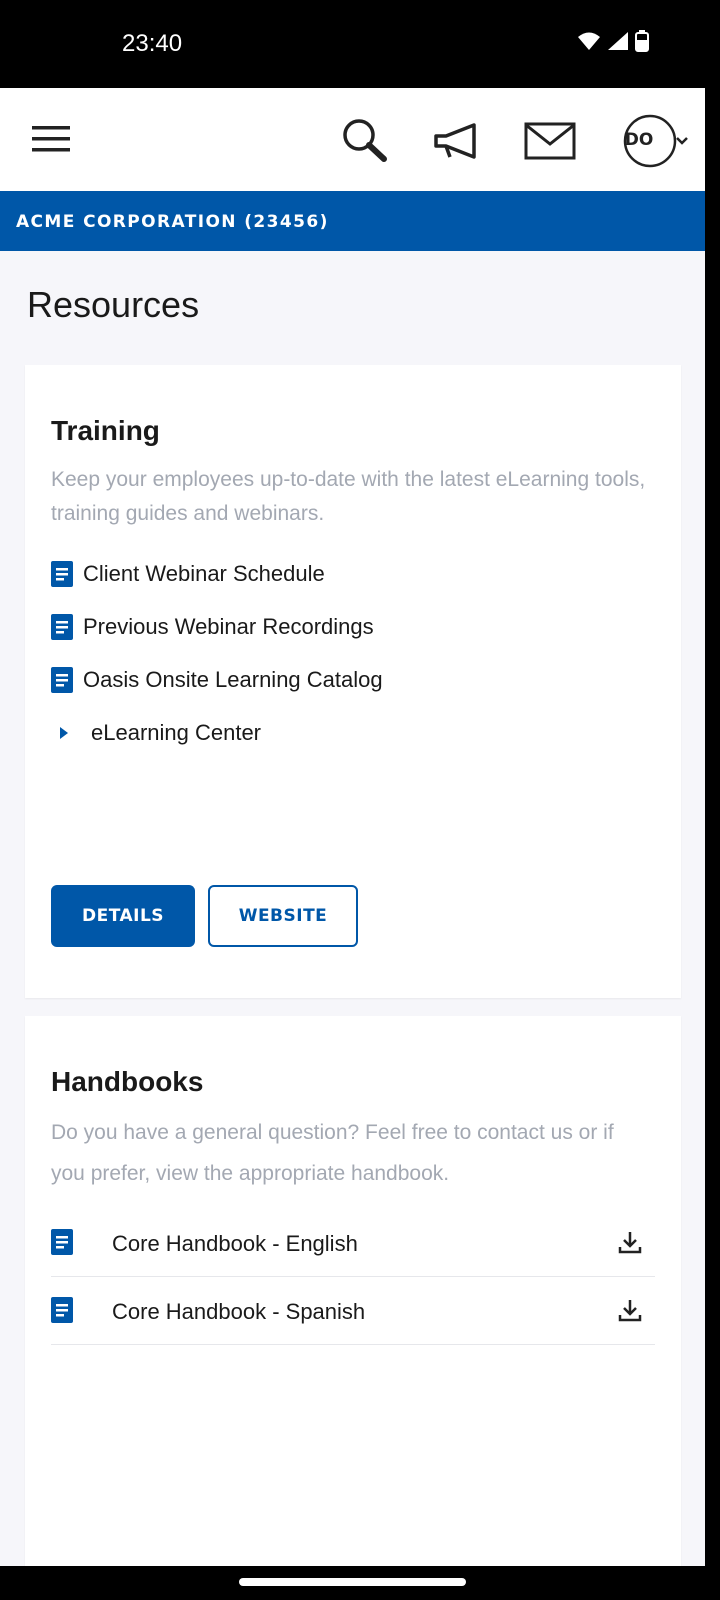 Image resolution: width=720 pixels, height=1600 pixels. What do you see at coordinates (123, 916) in the screenshot?
I see `details-button: DETAILS` at bounding box center [123, 916].